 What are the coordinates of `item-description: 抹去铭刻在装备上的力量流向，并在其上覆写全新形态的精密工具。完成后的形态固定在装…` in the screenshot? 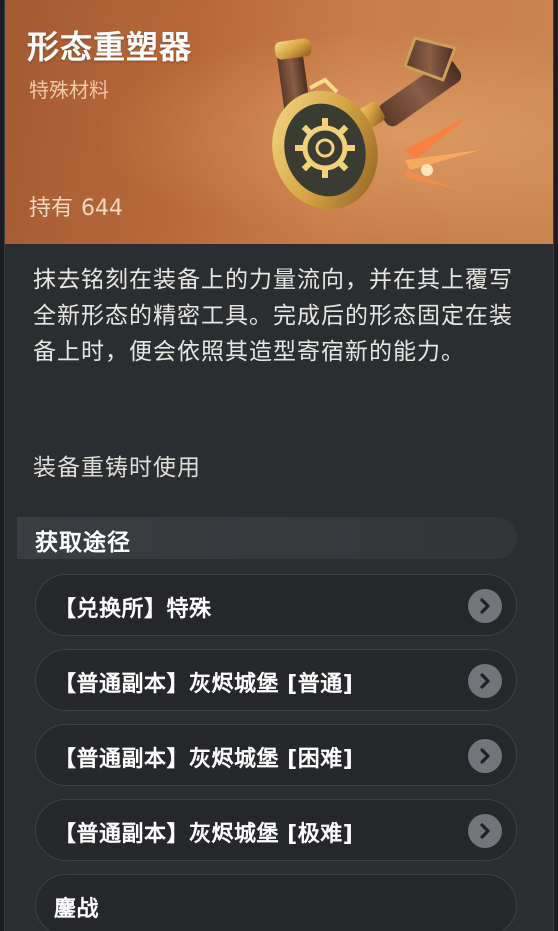 It's located at (273, 316).